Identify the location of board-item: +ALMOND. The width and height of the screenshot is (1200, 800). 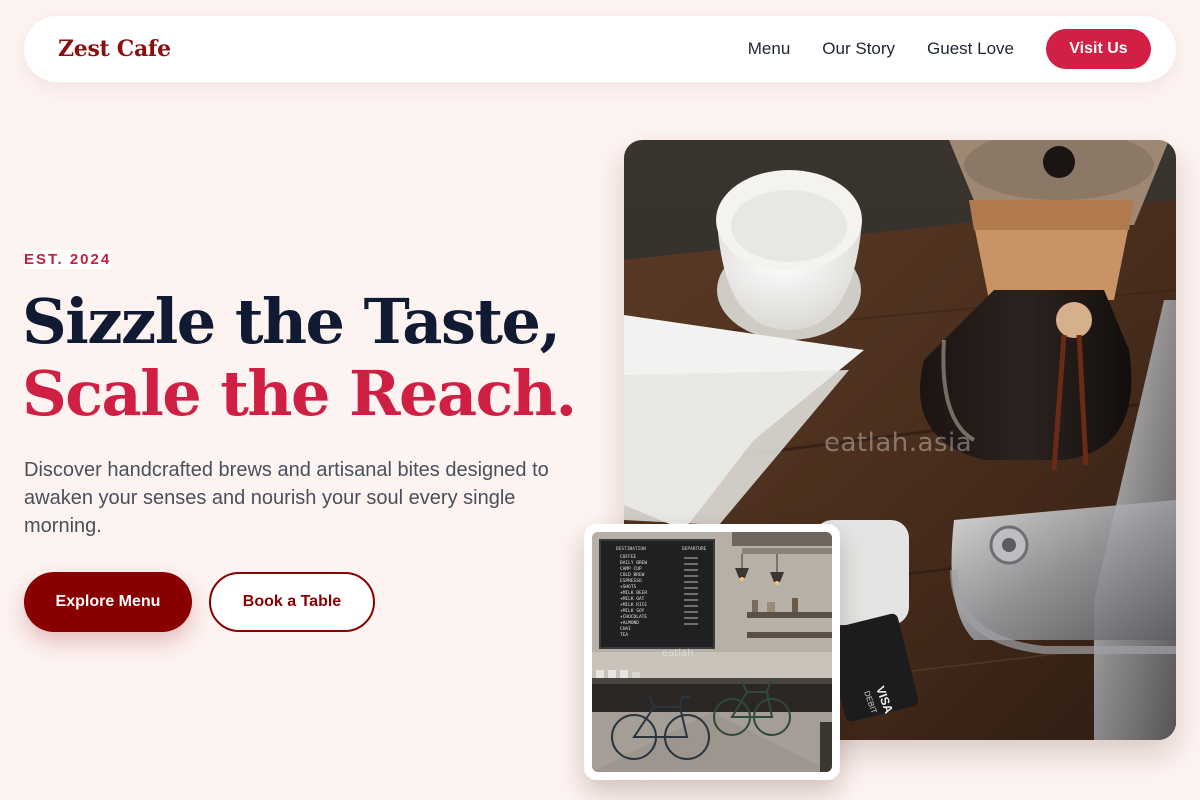
(629, 623).